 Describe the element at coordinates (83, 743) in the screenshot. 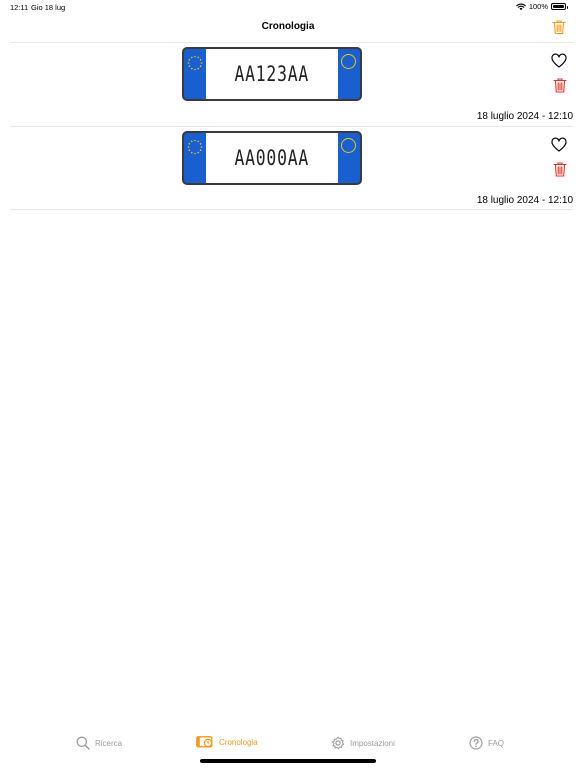

I see `search-icon` at that location.